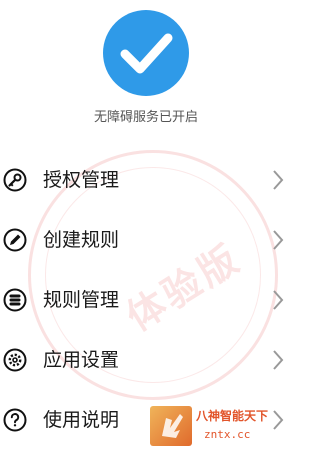 This screenshot has height=457, width=320. Describe the element at coordinates (81, 300) in the screenshot. I see `menu-item-label: 规则管理` at that location.